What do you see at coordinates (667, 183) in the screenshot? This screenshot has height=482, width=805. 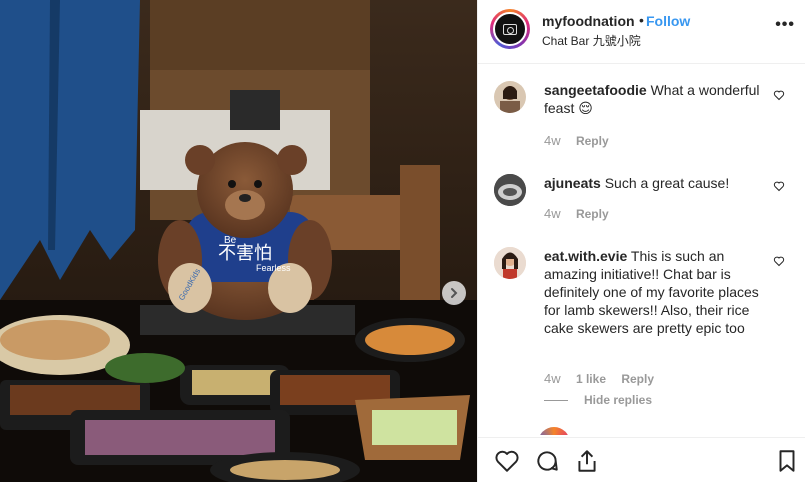 I see `comment-content: Such a great cause!` at bounding box center [667, 183].